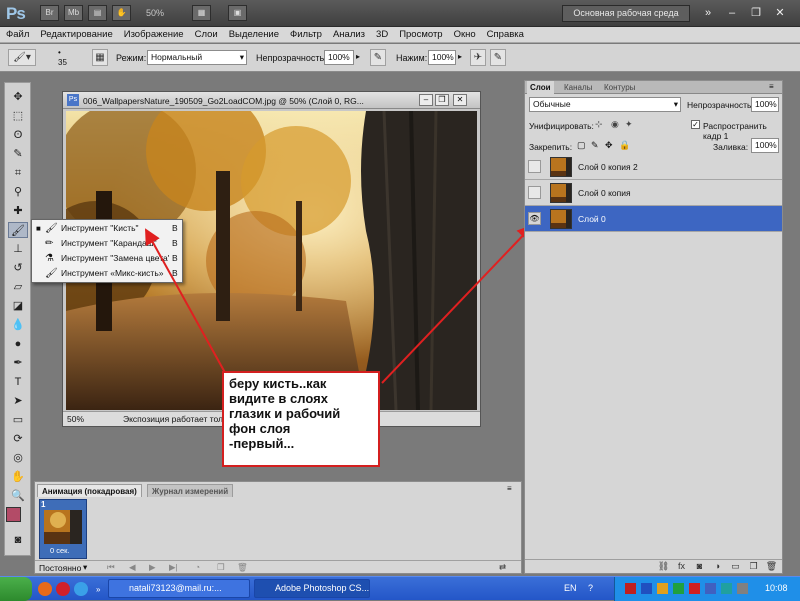 The image size is (800, 601). Describe the element at coordinates (278, 383) in the screenshot. I see `callout-line: беру кисть..как` at that location.